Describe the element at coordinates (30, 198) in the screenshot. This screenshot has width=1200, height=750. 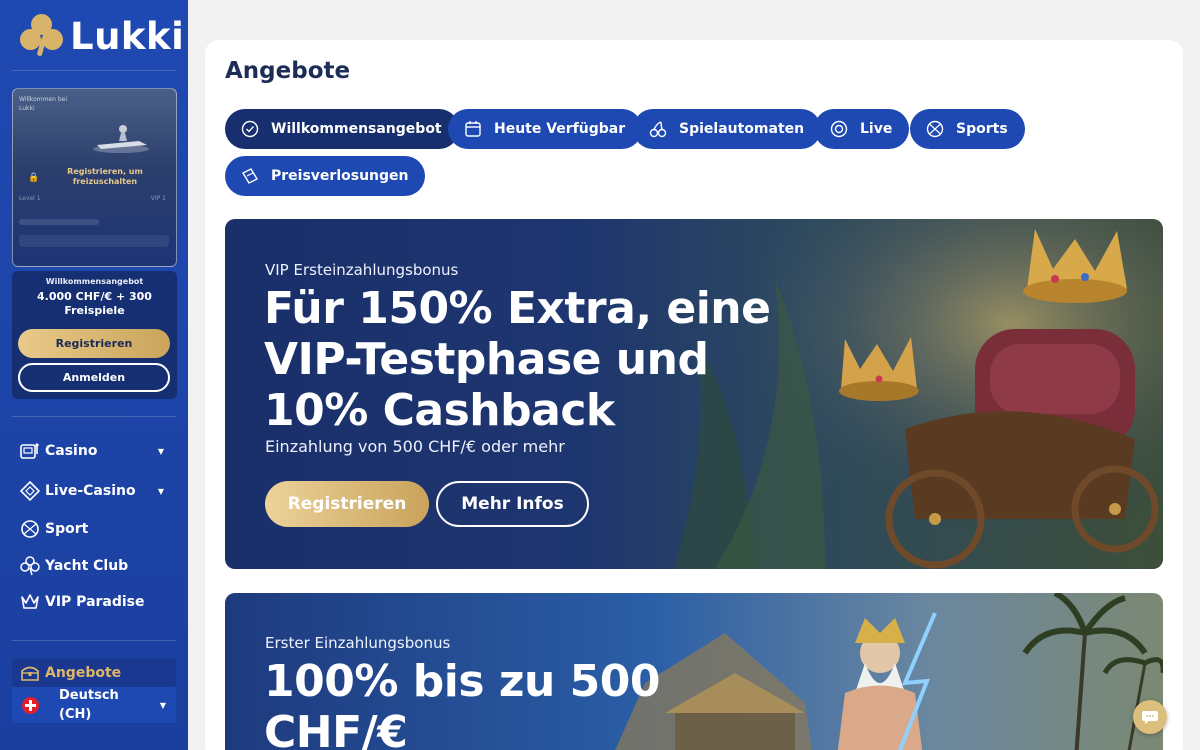
I see `level-label: Level 1` at that location.